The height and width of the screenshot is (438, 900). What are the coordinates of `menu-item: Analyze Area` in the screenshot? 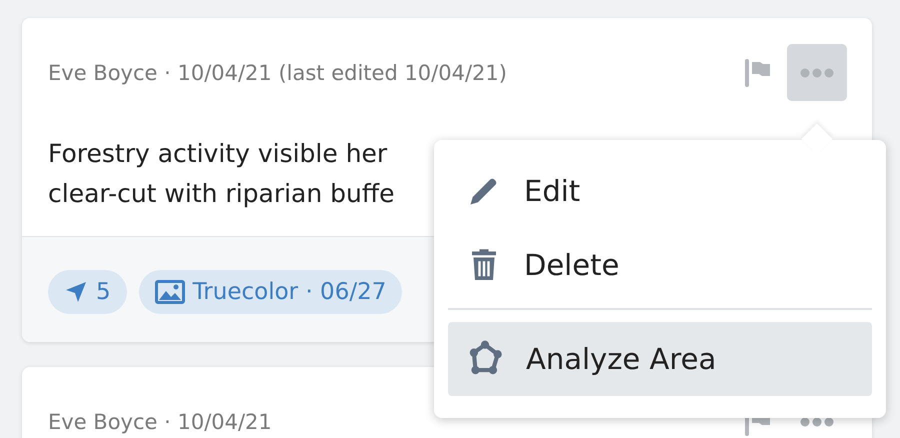 It's located at (660, 359).